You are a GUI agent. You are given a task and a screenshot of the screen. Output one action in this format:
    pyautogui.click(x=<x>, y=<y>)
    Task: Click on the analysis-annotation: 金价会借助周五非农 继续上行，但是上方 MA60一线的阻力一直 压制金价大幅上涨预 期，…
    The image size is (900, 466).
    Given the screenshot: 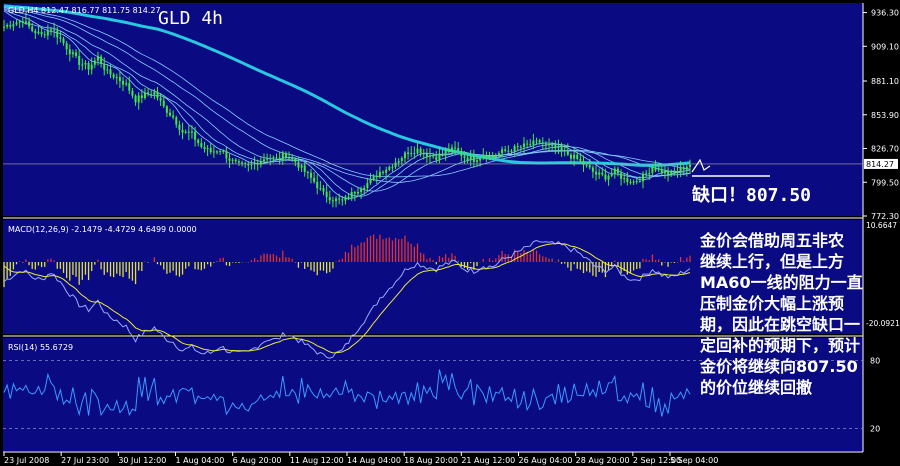 What is the action you would take?
    pyautogui.click(x=797, y=314)
    